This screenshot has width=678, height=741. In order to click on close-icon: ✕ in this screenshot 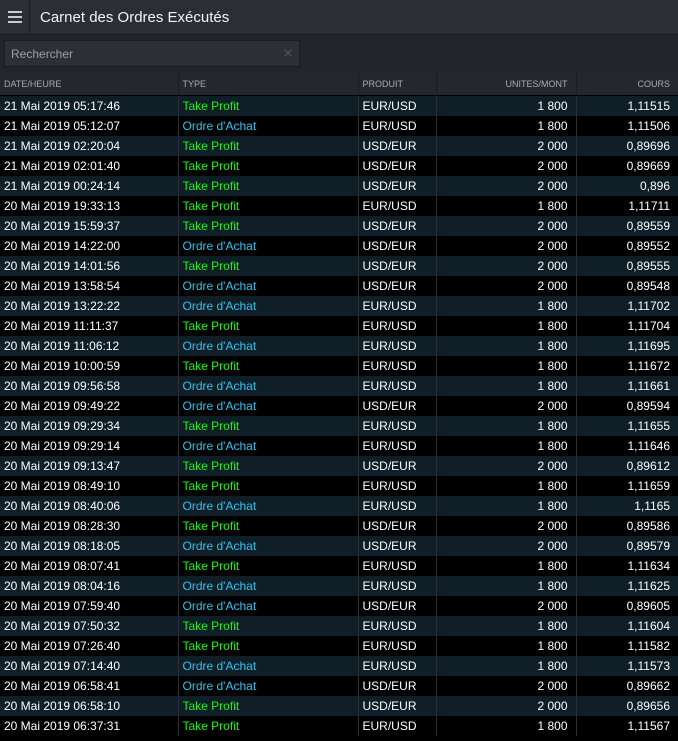, I will do `click(288, 53)`.